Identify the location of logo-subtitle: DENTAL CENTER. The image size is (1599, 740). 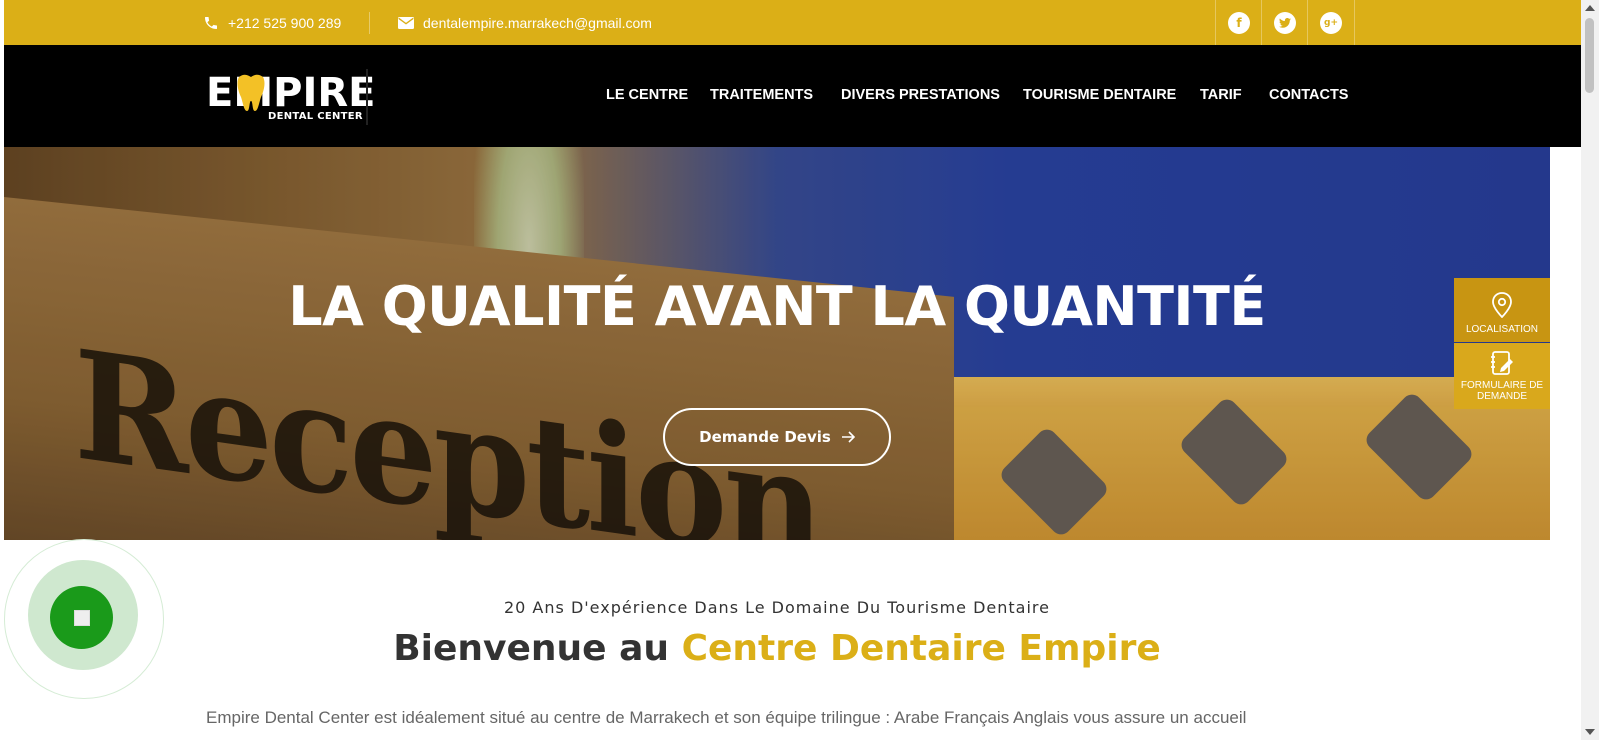
(315, 116).